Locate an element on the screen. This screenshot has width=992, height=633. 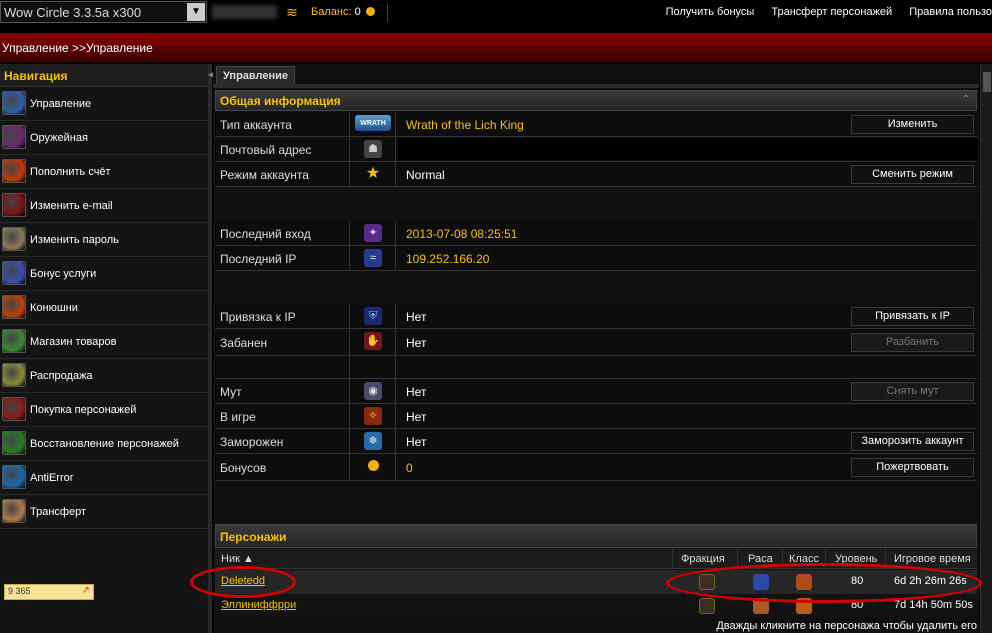
row-banned: Забанен ✋ Нет Разбанить is located at coordinates (596, 342).